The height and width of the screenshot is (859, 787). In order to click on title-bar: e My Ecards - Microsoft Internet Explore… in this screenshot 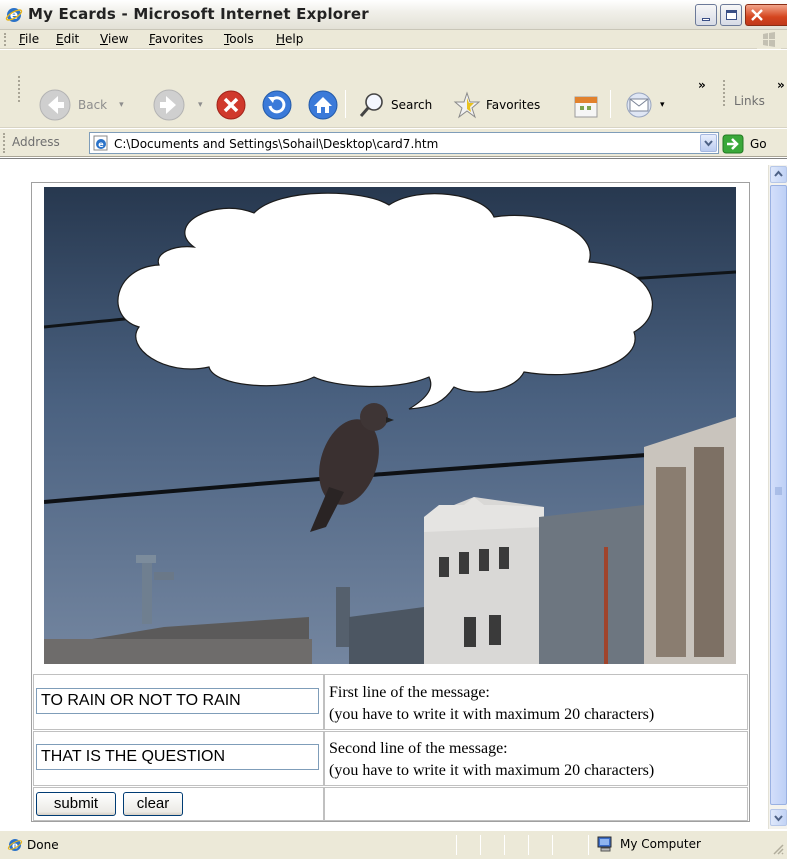, I will do `click(393, 15)`.